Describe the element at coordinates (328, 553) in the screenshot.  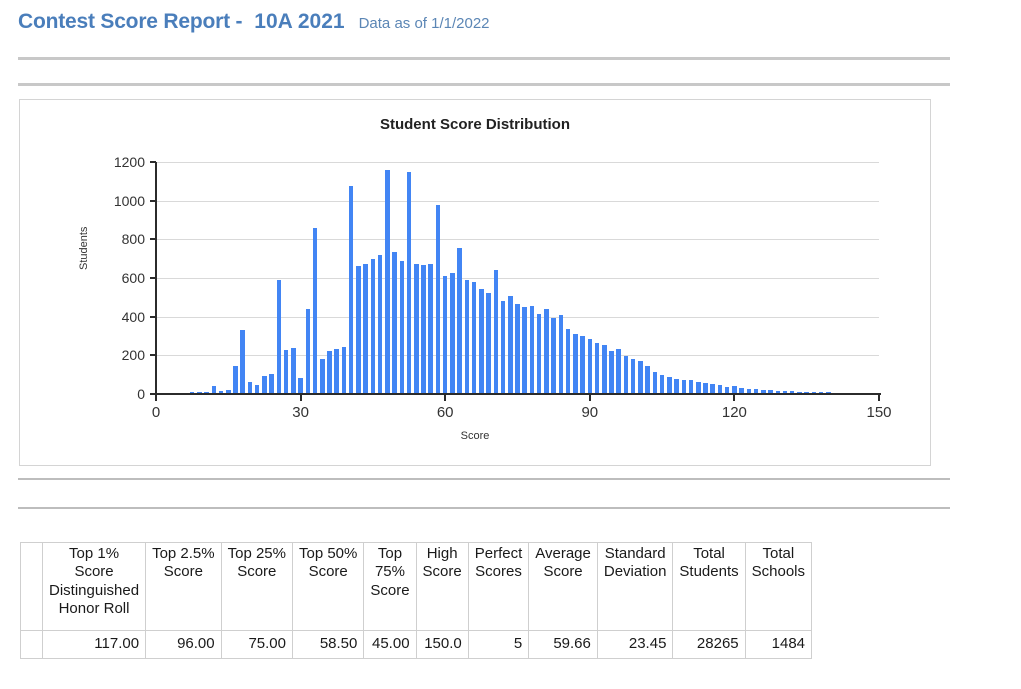
I see `table-column-header-line: Top 50%` at that location.